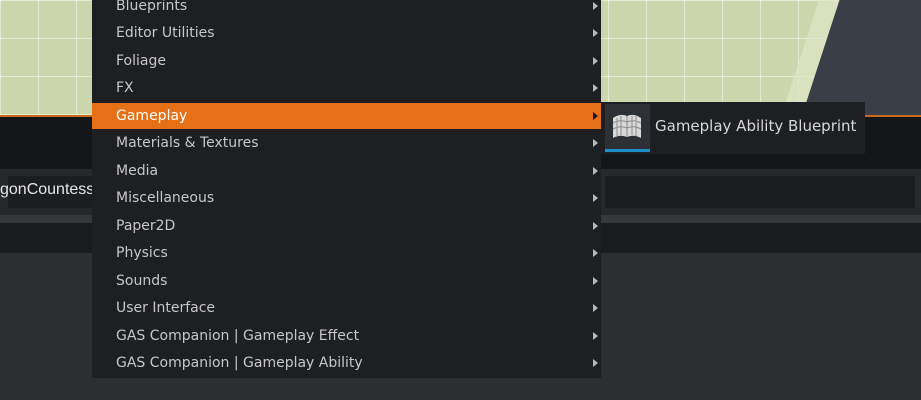  What do you see at coordinates (142, 281) in the screenshot?
I see `menu-item-label: Sounds` at bounding box center [142, 281].